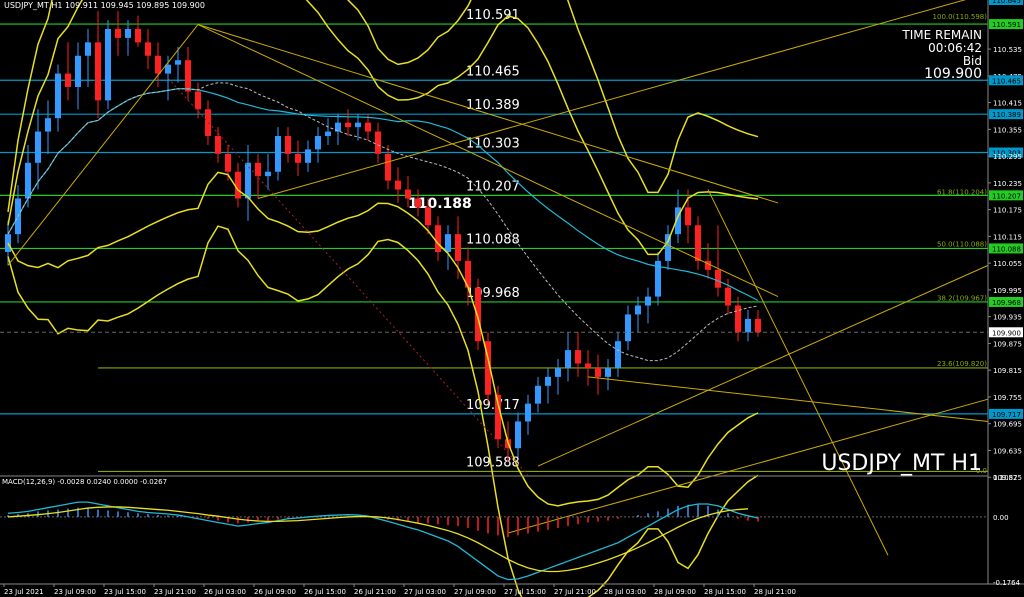 Image resolution: width=1024 pixels, height=597 pixels. I want to click on macd-axis-label: -0.1764, so click(1007, 583).